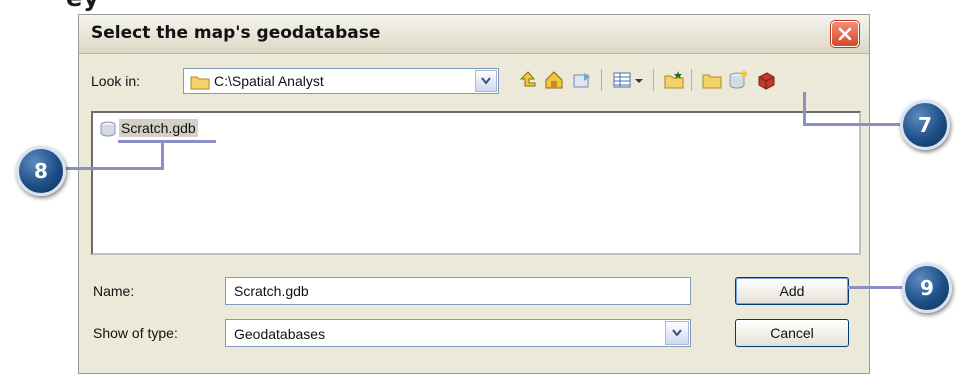 The width and height of the screenshot is (960, 374). What do you see at coordinates (135, 333) in the screenshot?
I see `type-label: Show of type:` at bounding box center [135, 333].